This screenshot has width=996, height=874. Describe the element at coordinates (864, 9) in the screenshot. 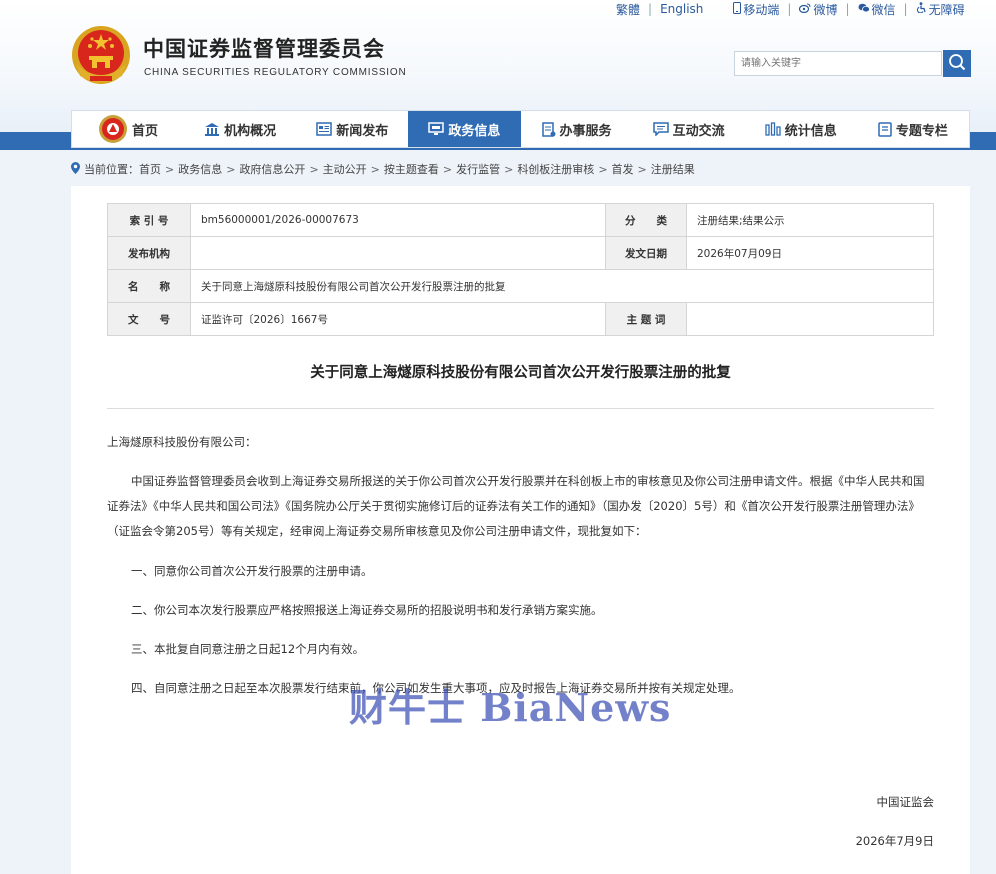

I see `wechat-icon` at that location.